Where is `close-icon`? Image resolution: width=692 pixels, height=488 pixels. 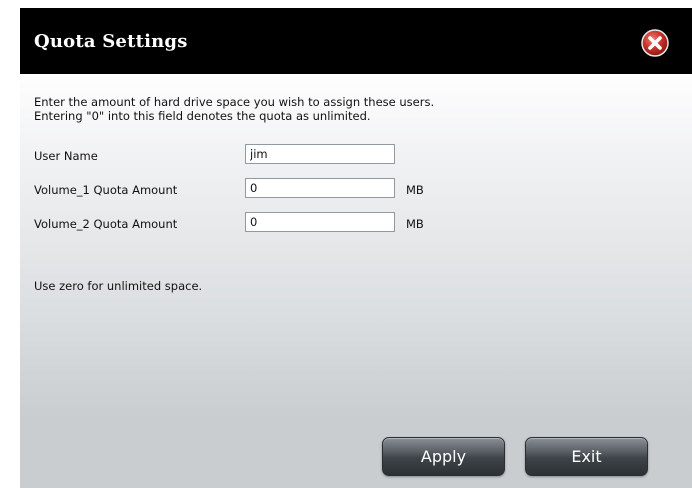 close-icon is located at coordinates (655, 43).